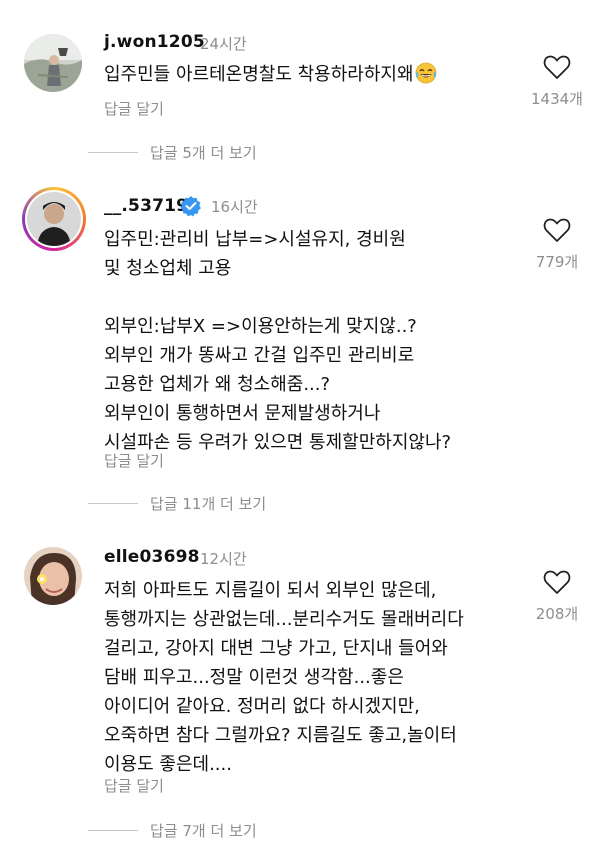 This screenshot has height=860, width=600. What do you see at coordinates (557, 99) in the screenshot?
I see `like-count: 1434개` at bounding box center [557, 99].